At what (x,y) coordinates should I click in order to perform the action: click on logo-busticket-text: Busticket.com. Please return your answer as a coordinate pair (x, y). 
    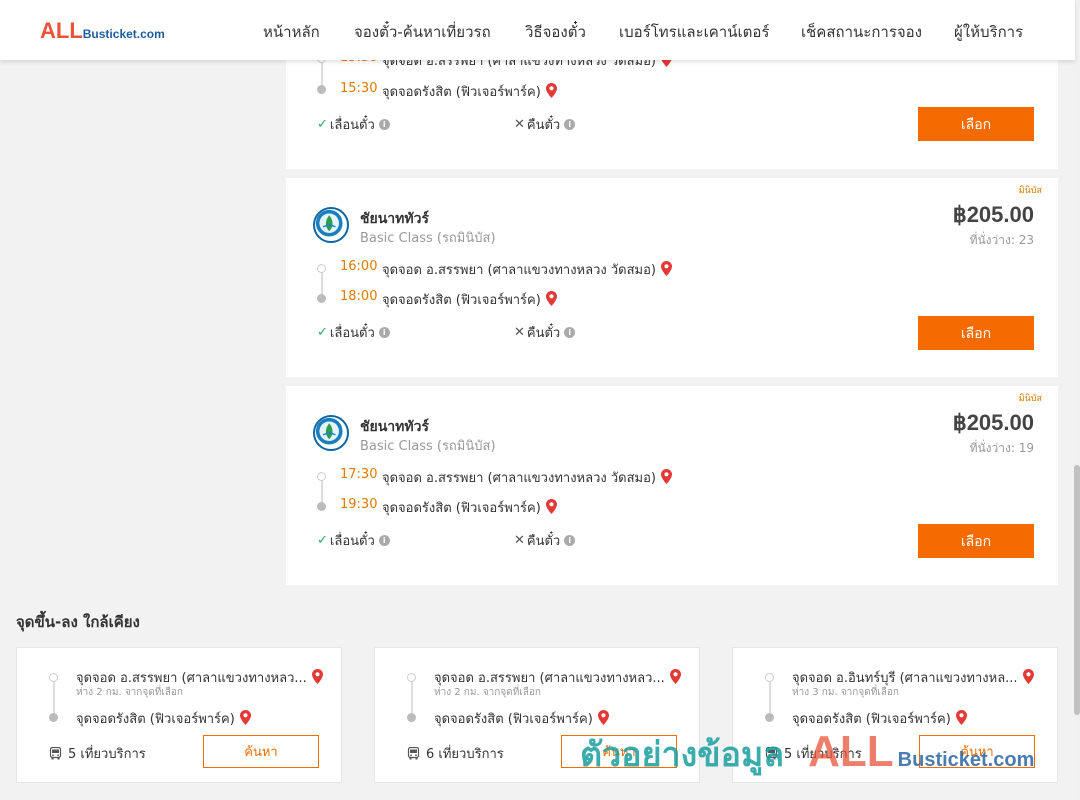
    Looking at the image, I should click on (123, 34).